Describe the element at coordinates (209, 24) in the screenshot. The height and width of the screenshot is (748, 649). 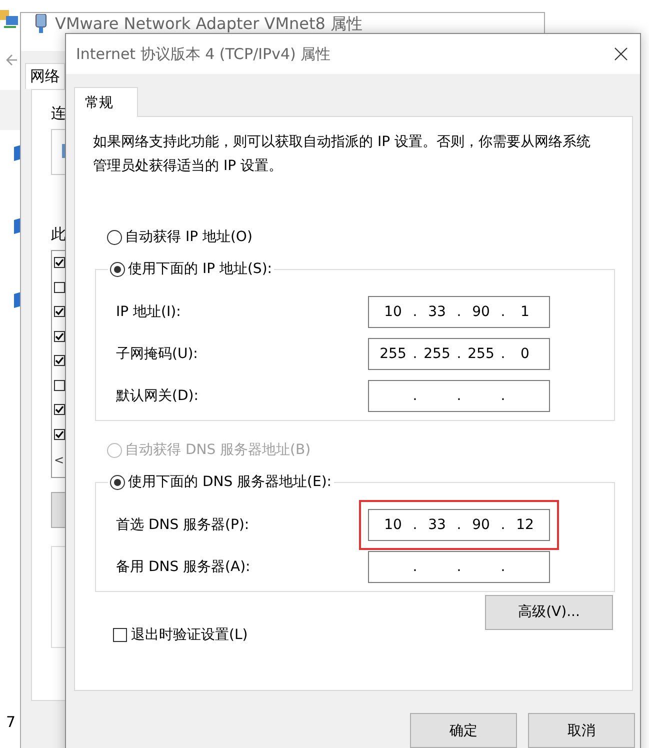
I see `window-title: VMware Network Adapter VMnet8 属性` at that location.